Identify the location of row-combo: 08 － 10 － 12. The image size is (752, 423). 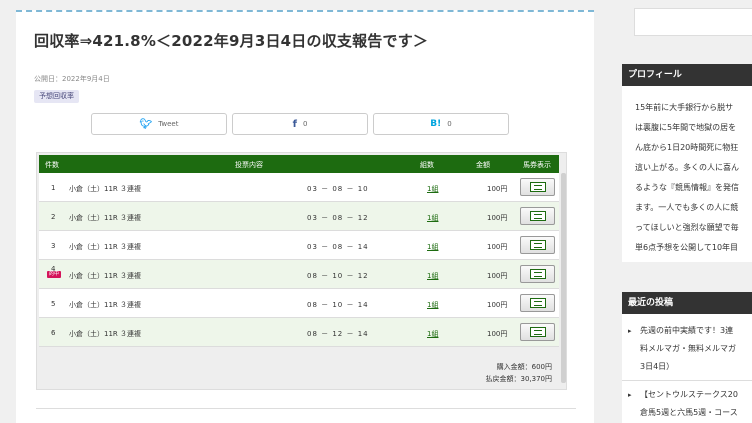
(338, 276).